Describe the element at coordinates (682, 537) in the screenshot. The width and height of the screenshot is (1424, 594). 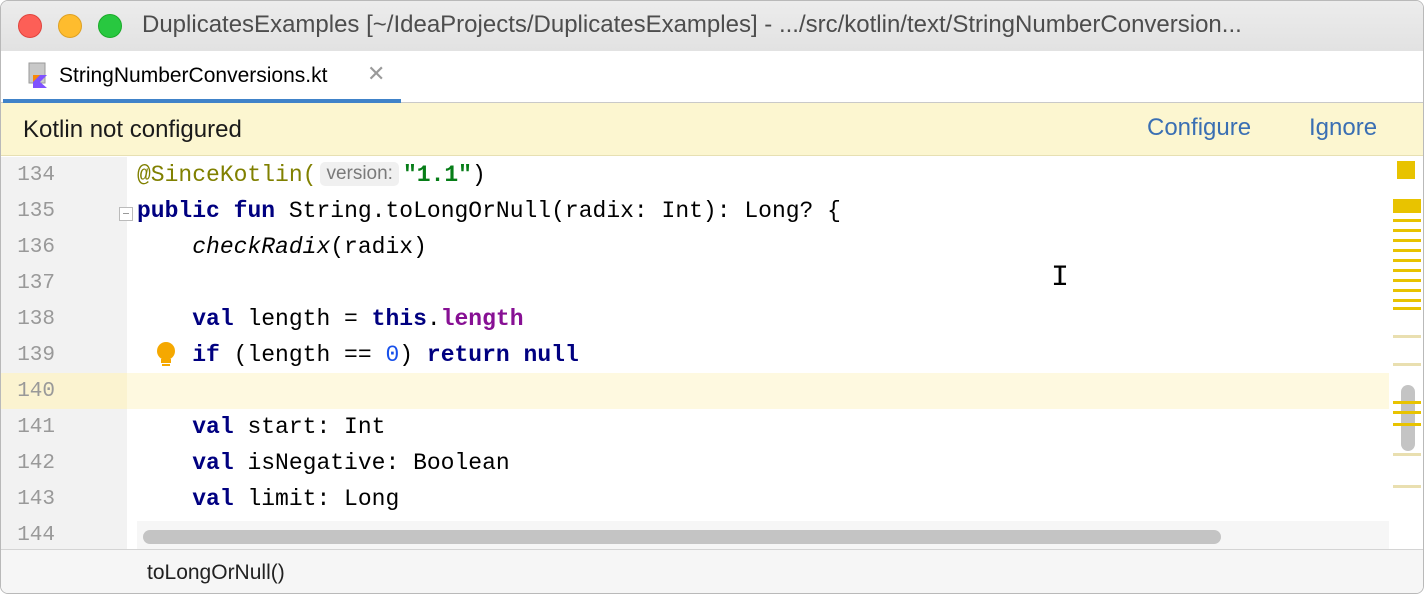
I see `horizontal-scrollbar-thumb` at that location.